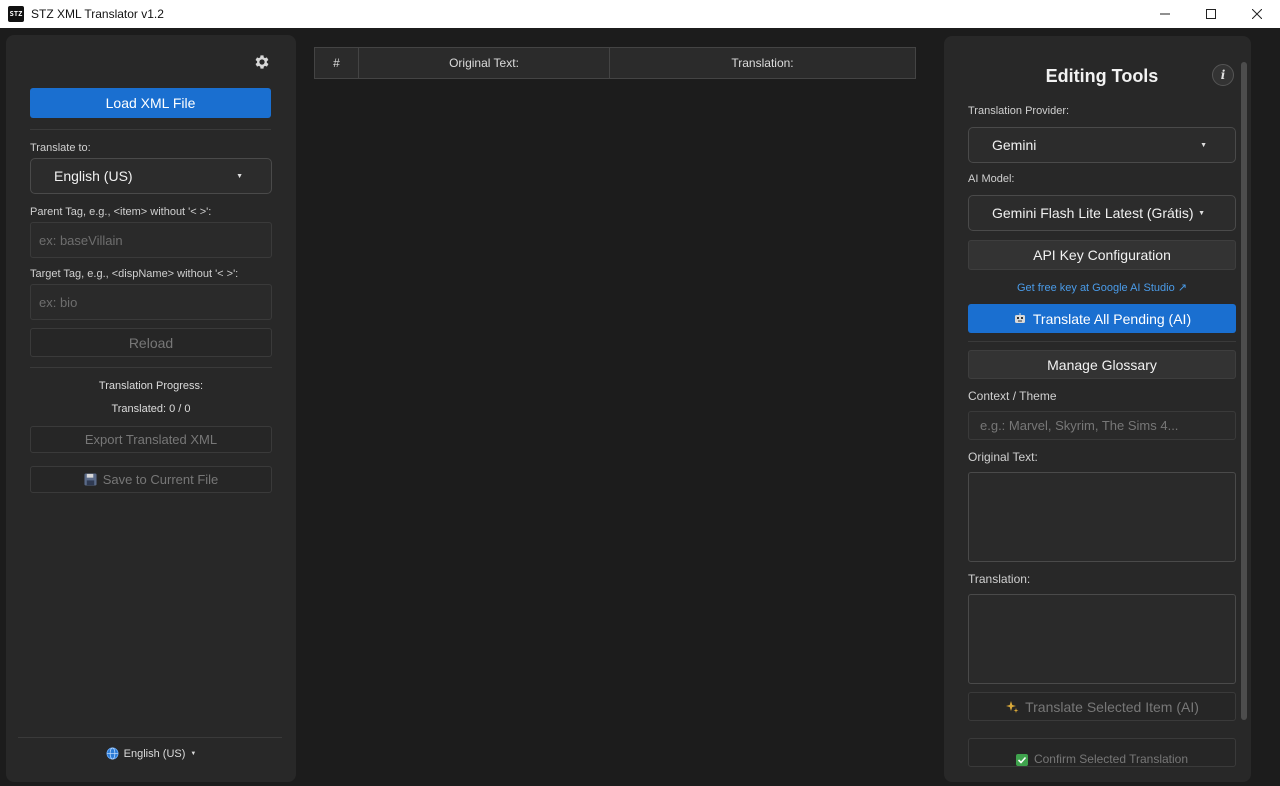 The width and height of the screenshot is (1280, 786). I want to click on sparkles-icon, so click(1012, 707).